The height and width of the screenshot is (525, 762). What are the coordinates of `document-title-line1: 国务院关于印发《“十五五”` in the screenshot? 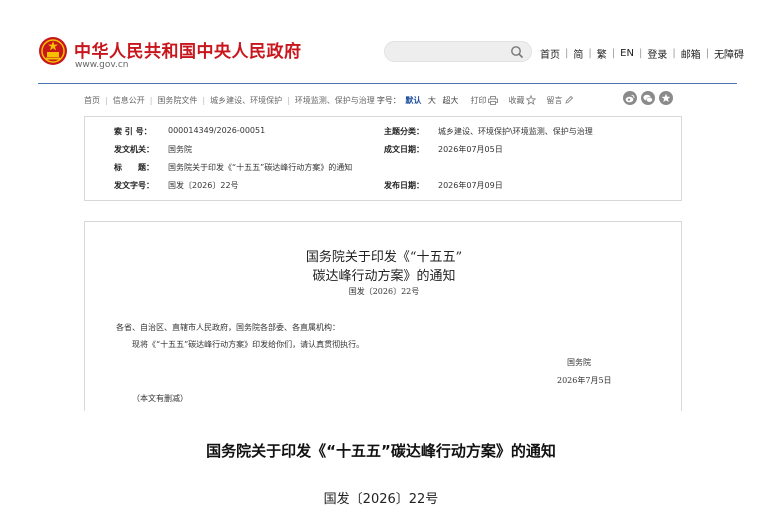 It's located at (384, 257).